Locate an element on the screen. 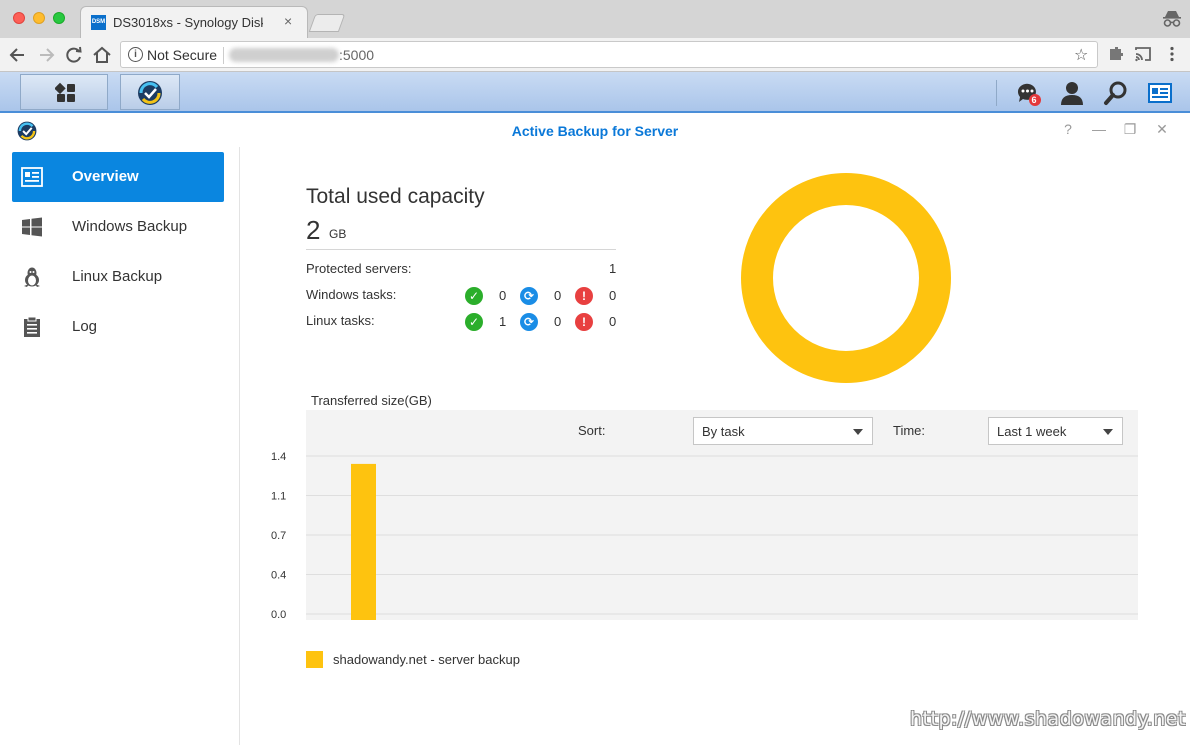 This screenshot has width=1190, height=745. sidebar-item-label: Overview is located at coordinates (105, 176).